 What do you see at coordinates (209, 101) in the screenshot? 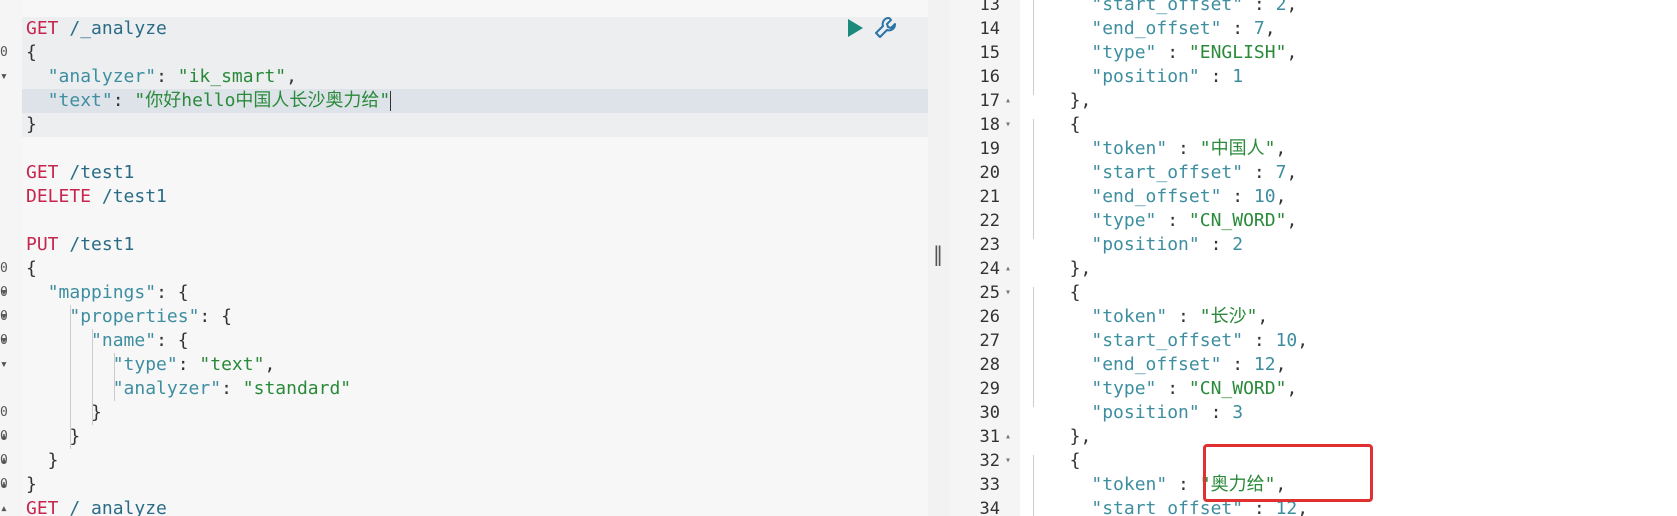
I see `editor-line: "text": "你好hello中国人长沙奥力给"` at bounding box center [209, 101].